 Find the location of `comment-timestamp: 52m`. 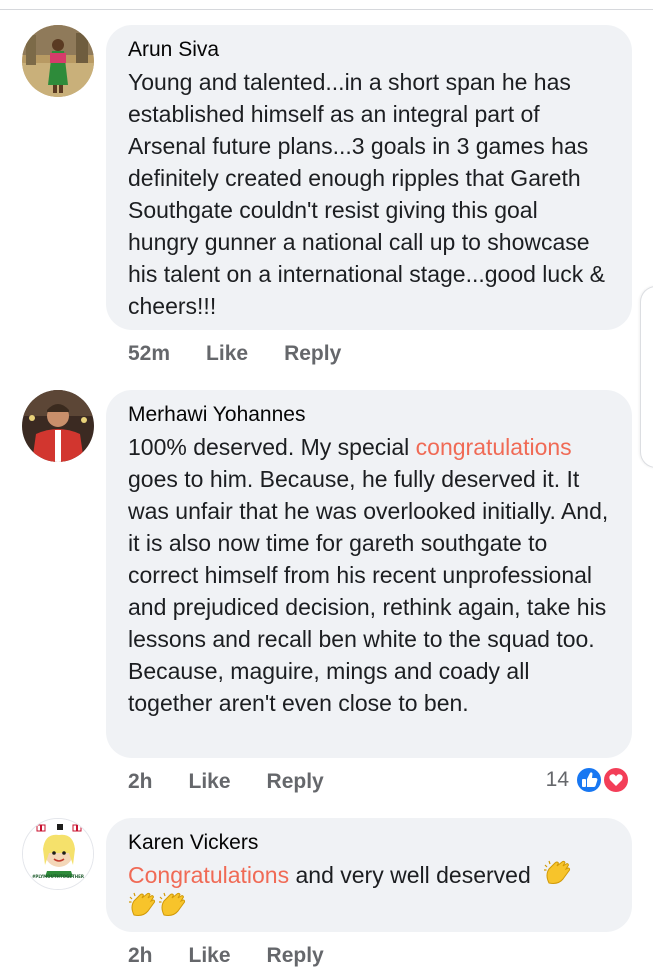

comment-timestamp: 52m is located at coordinates (149, 354).